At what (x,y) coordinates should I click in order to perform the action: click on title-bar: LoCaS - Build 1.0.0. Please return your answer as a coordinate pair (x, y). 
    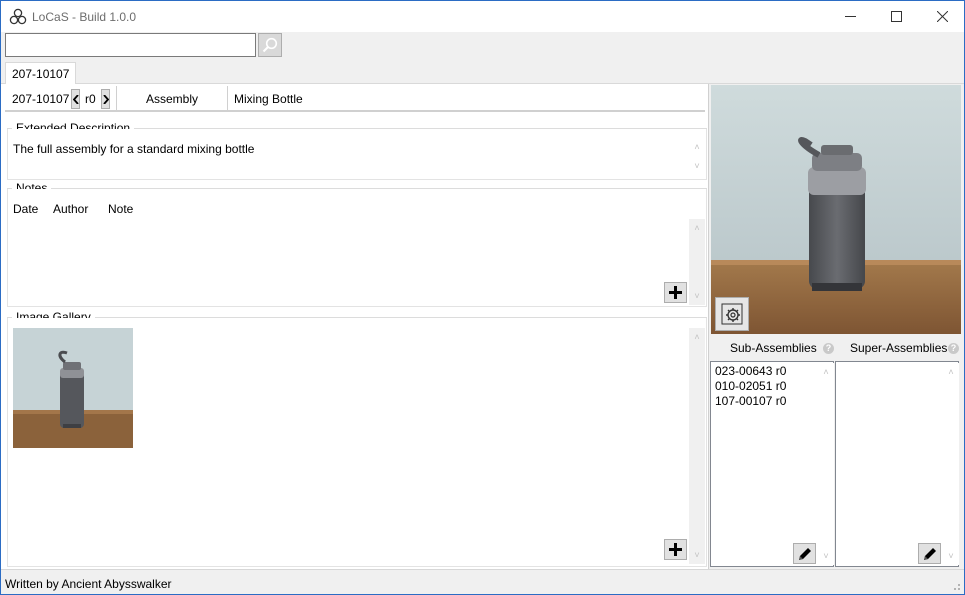
    Looking at the image, I should click on (482, 16).